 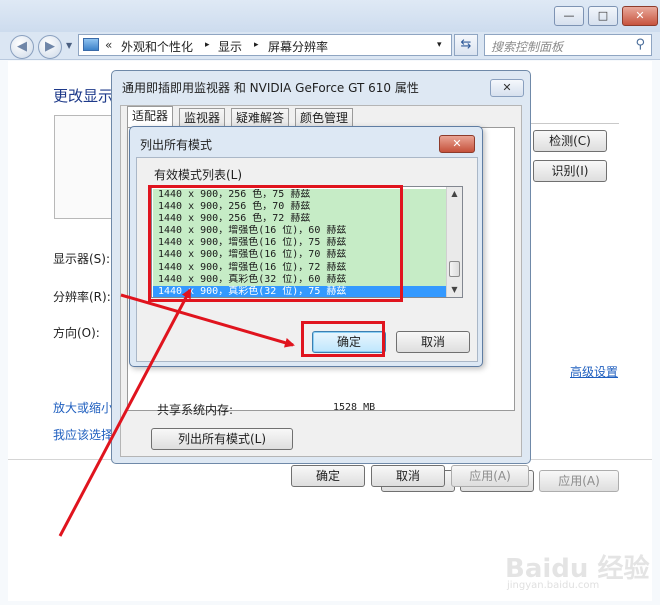 What do you see at coordinates (553, 585) in the screenshot?
I see `watermark-url: jingyan.baidu.com` at bounding box center [553, 585].